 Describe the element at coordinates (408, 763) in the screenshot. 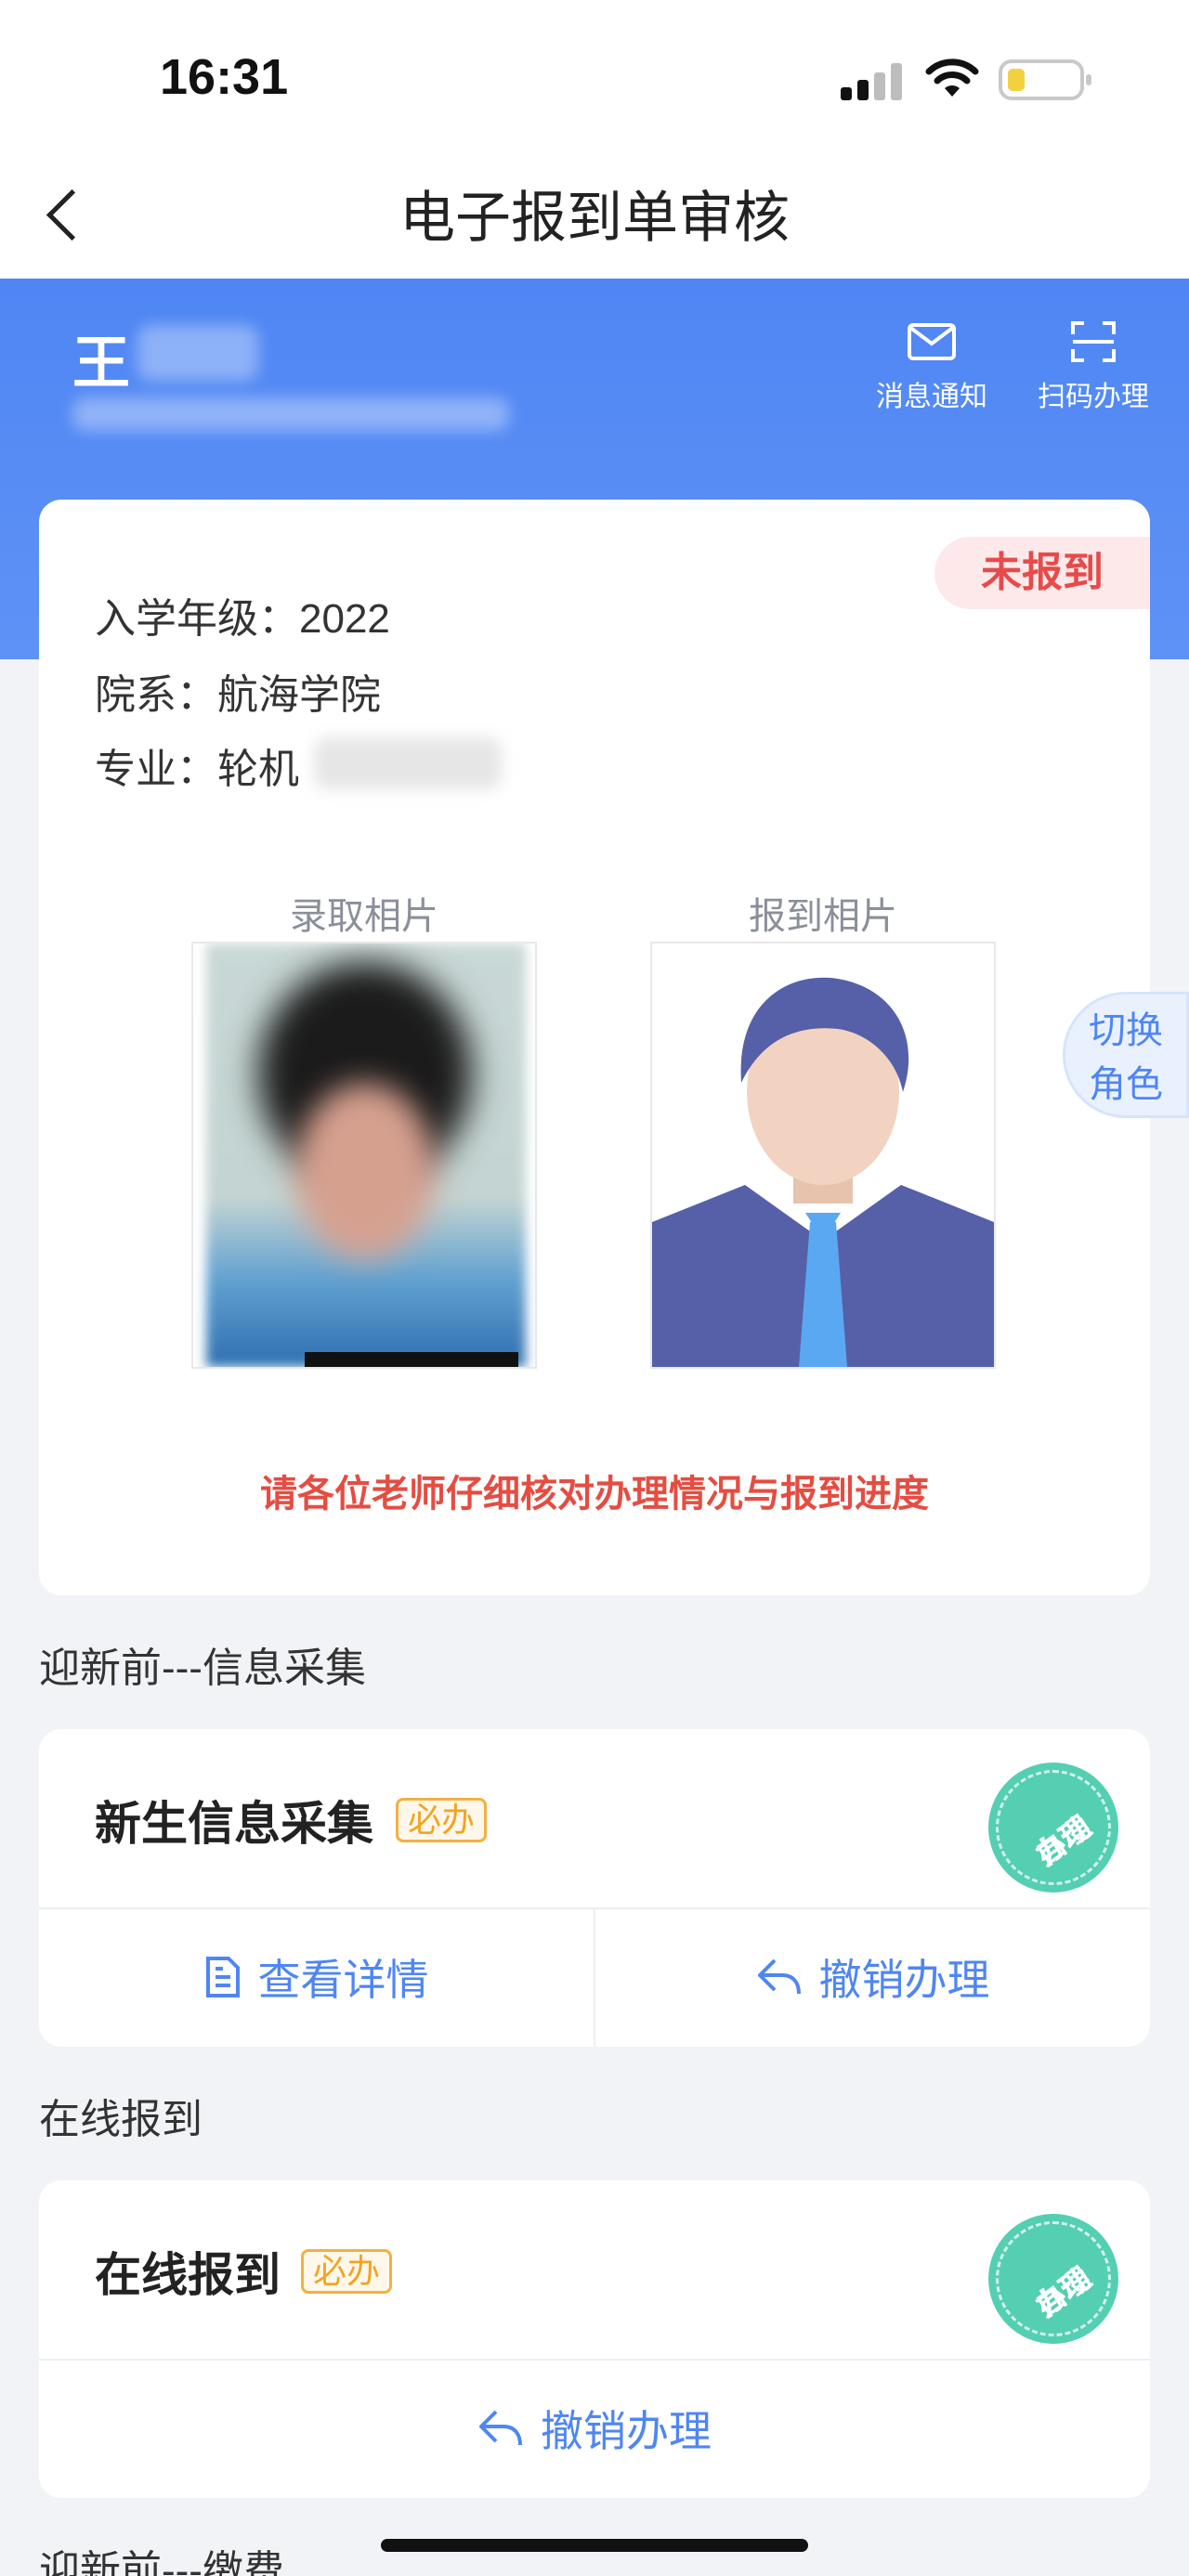

I see `redacted-major` at that location.